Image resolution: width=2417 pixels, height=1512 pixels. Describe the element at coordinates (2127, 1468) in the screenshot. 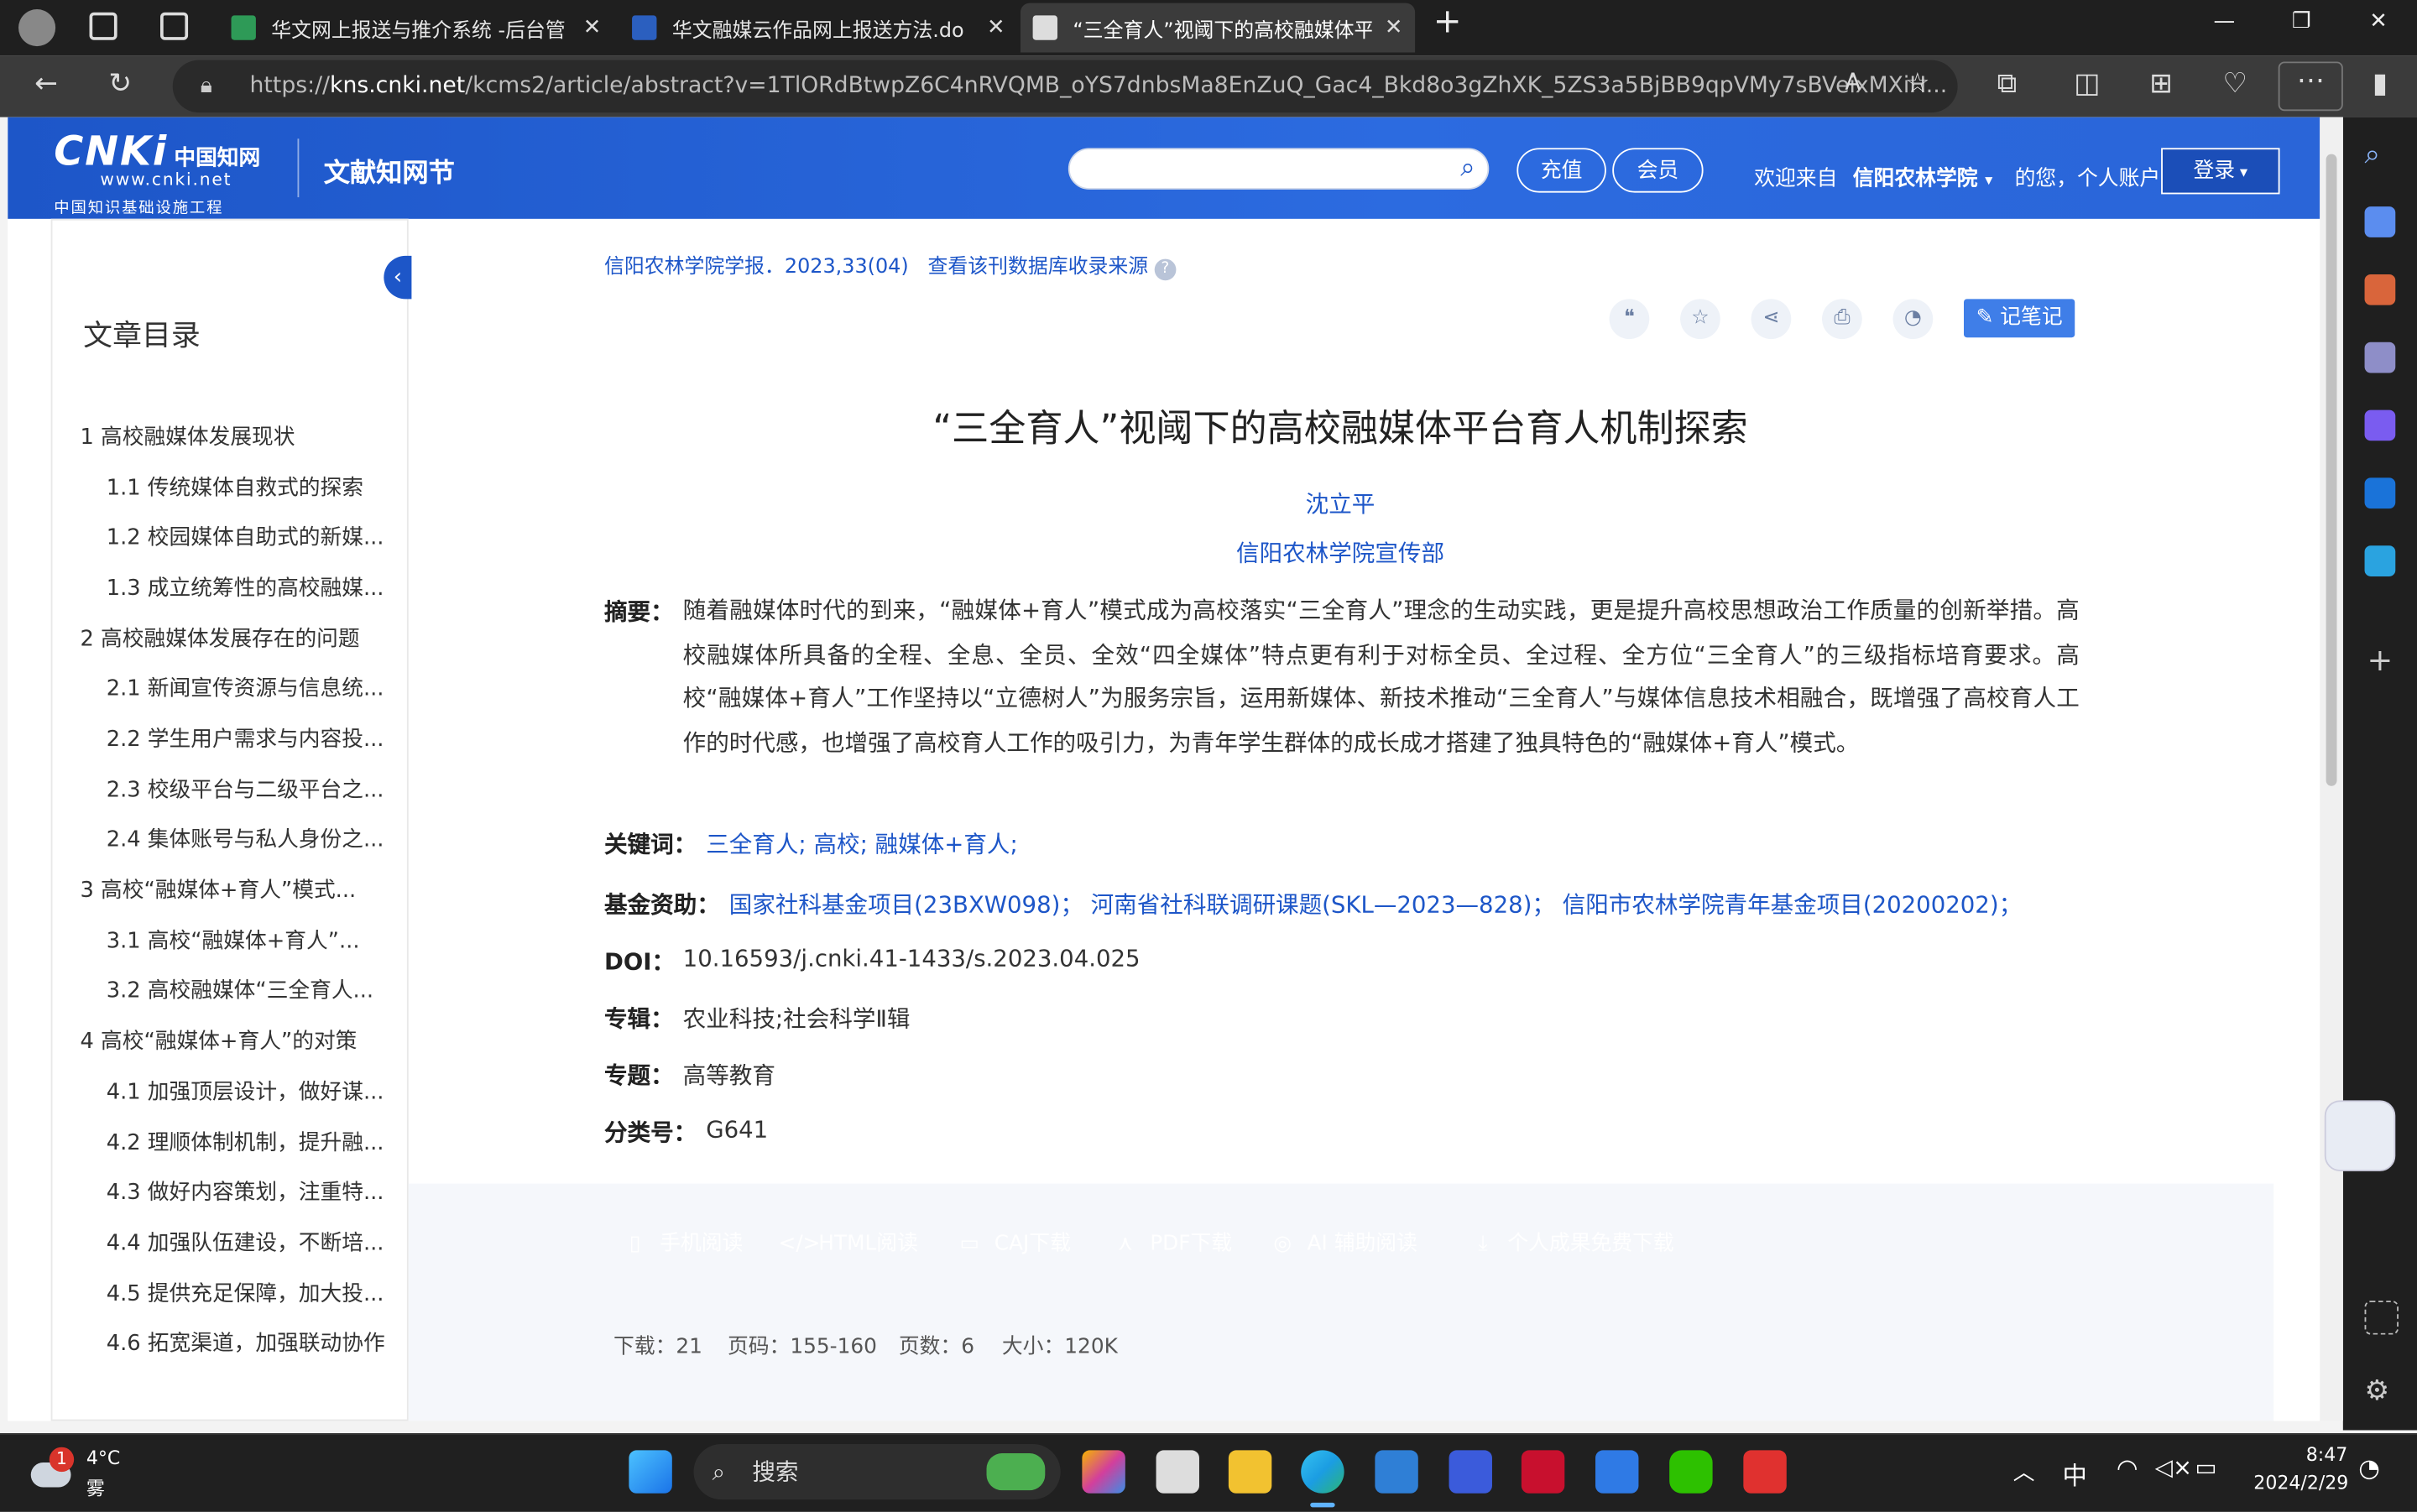

I see `wifi-icon: ◠` at that location.